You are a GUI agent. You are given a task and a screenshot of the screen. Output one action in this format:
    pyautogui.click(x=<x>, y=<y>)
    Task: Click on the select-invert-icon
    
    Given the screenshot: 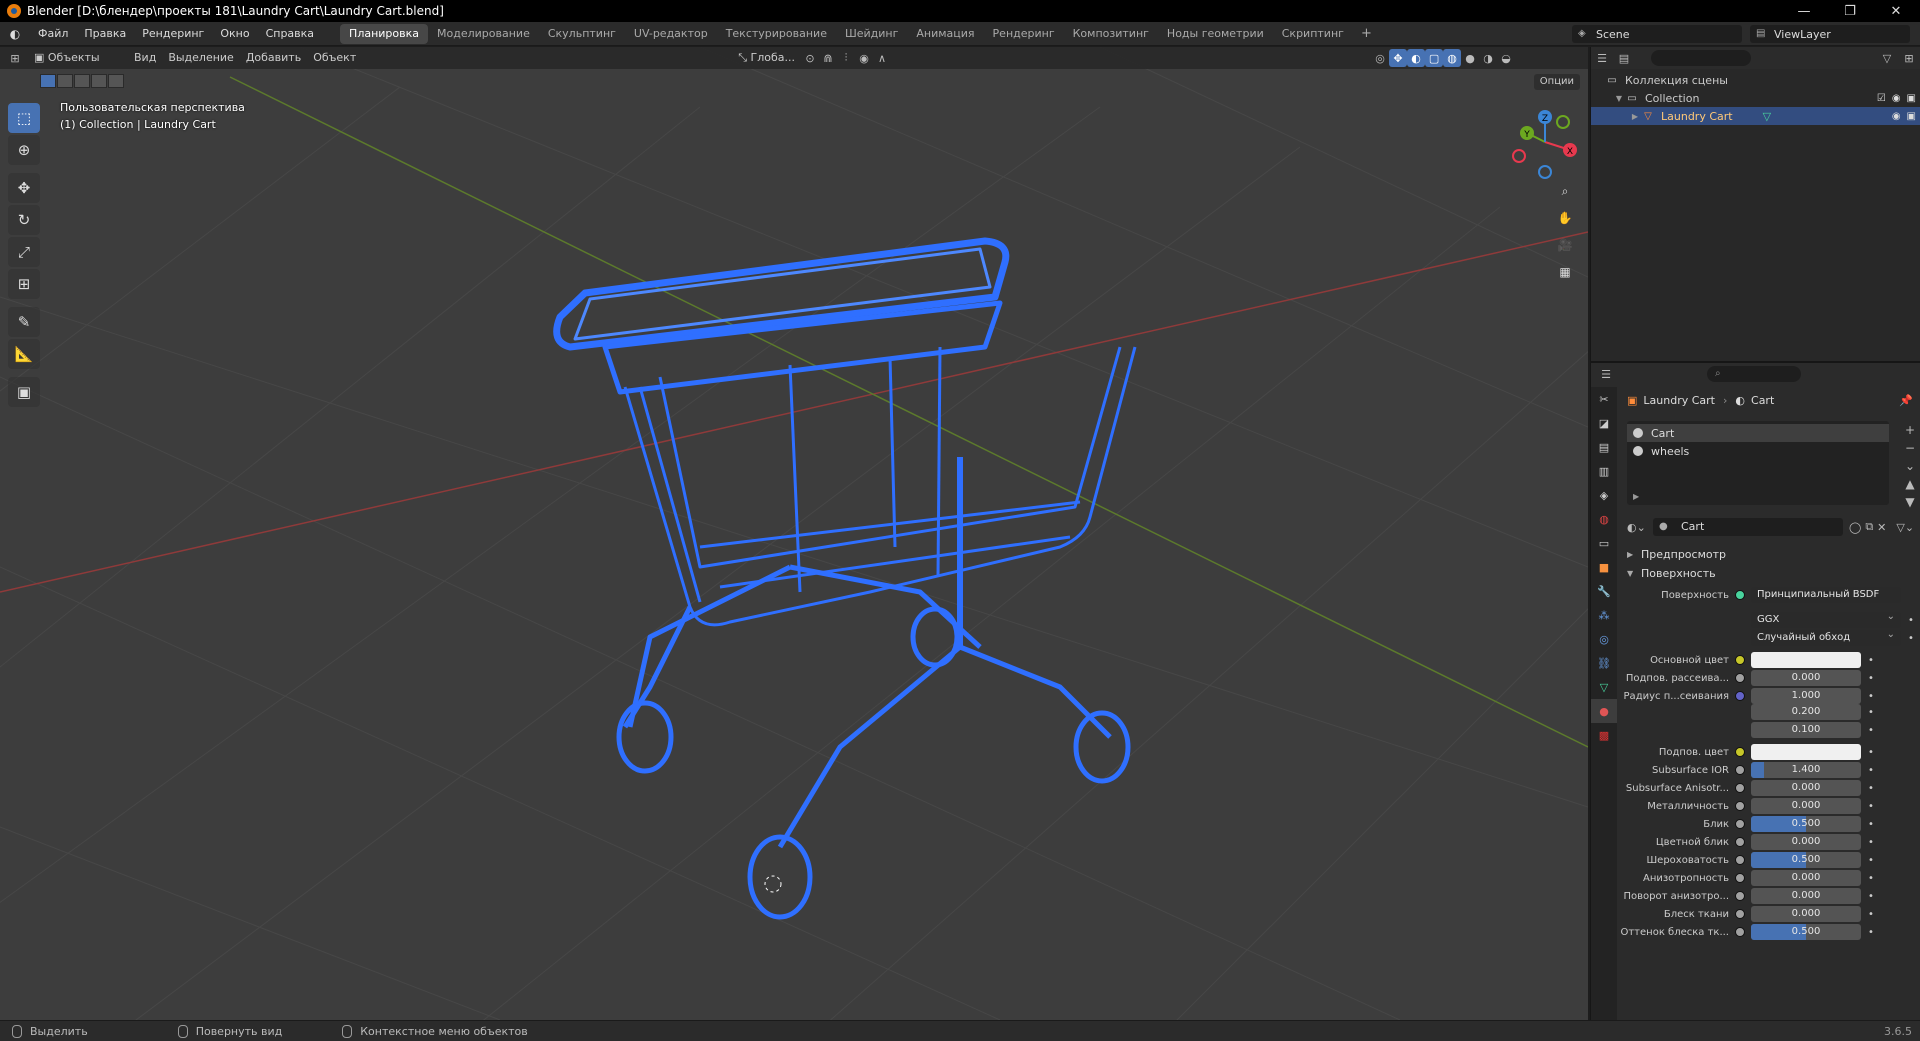 What is the action you would take?
    pyautogui.click(x=99, y=81)
    